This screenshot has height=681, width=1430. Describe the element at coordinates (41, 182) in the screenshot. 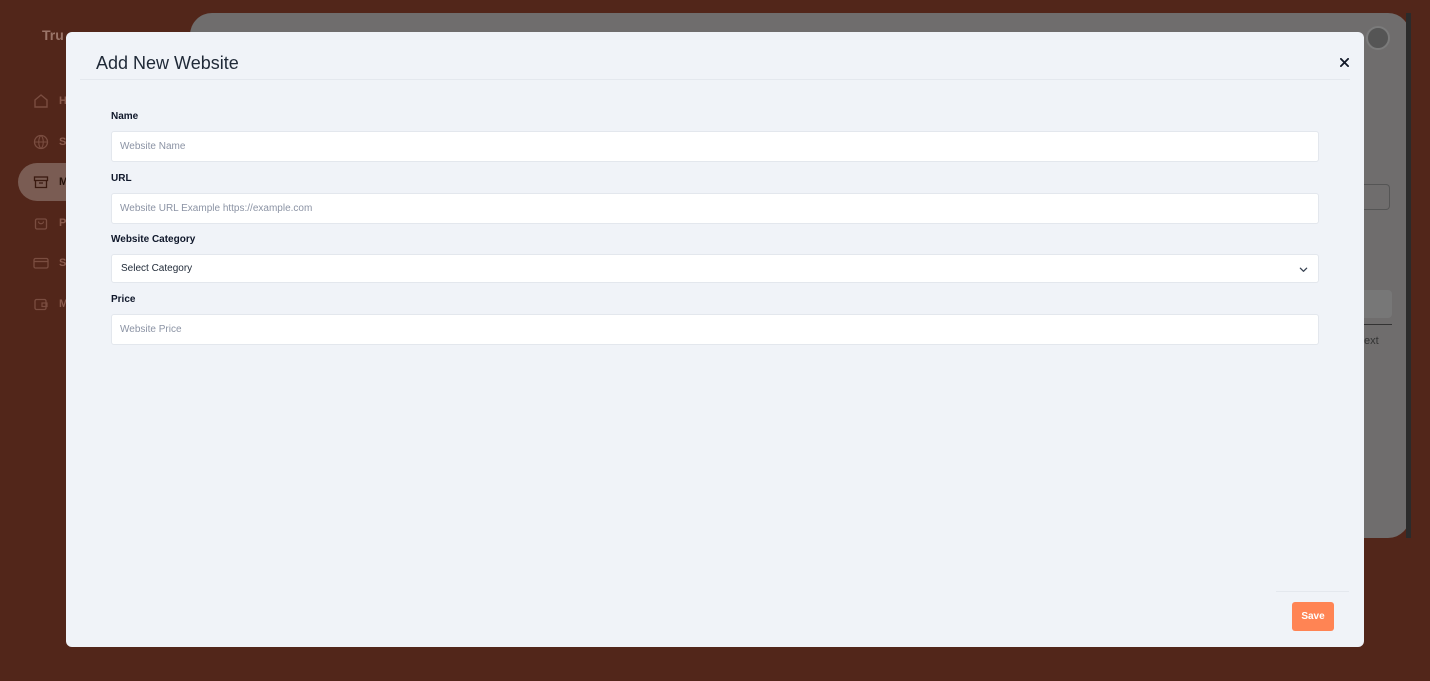

I see `archive-icon` at that location.